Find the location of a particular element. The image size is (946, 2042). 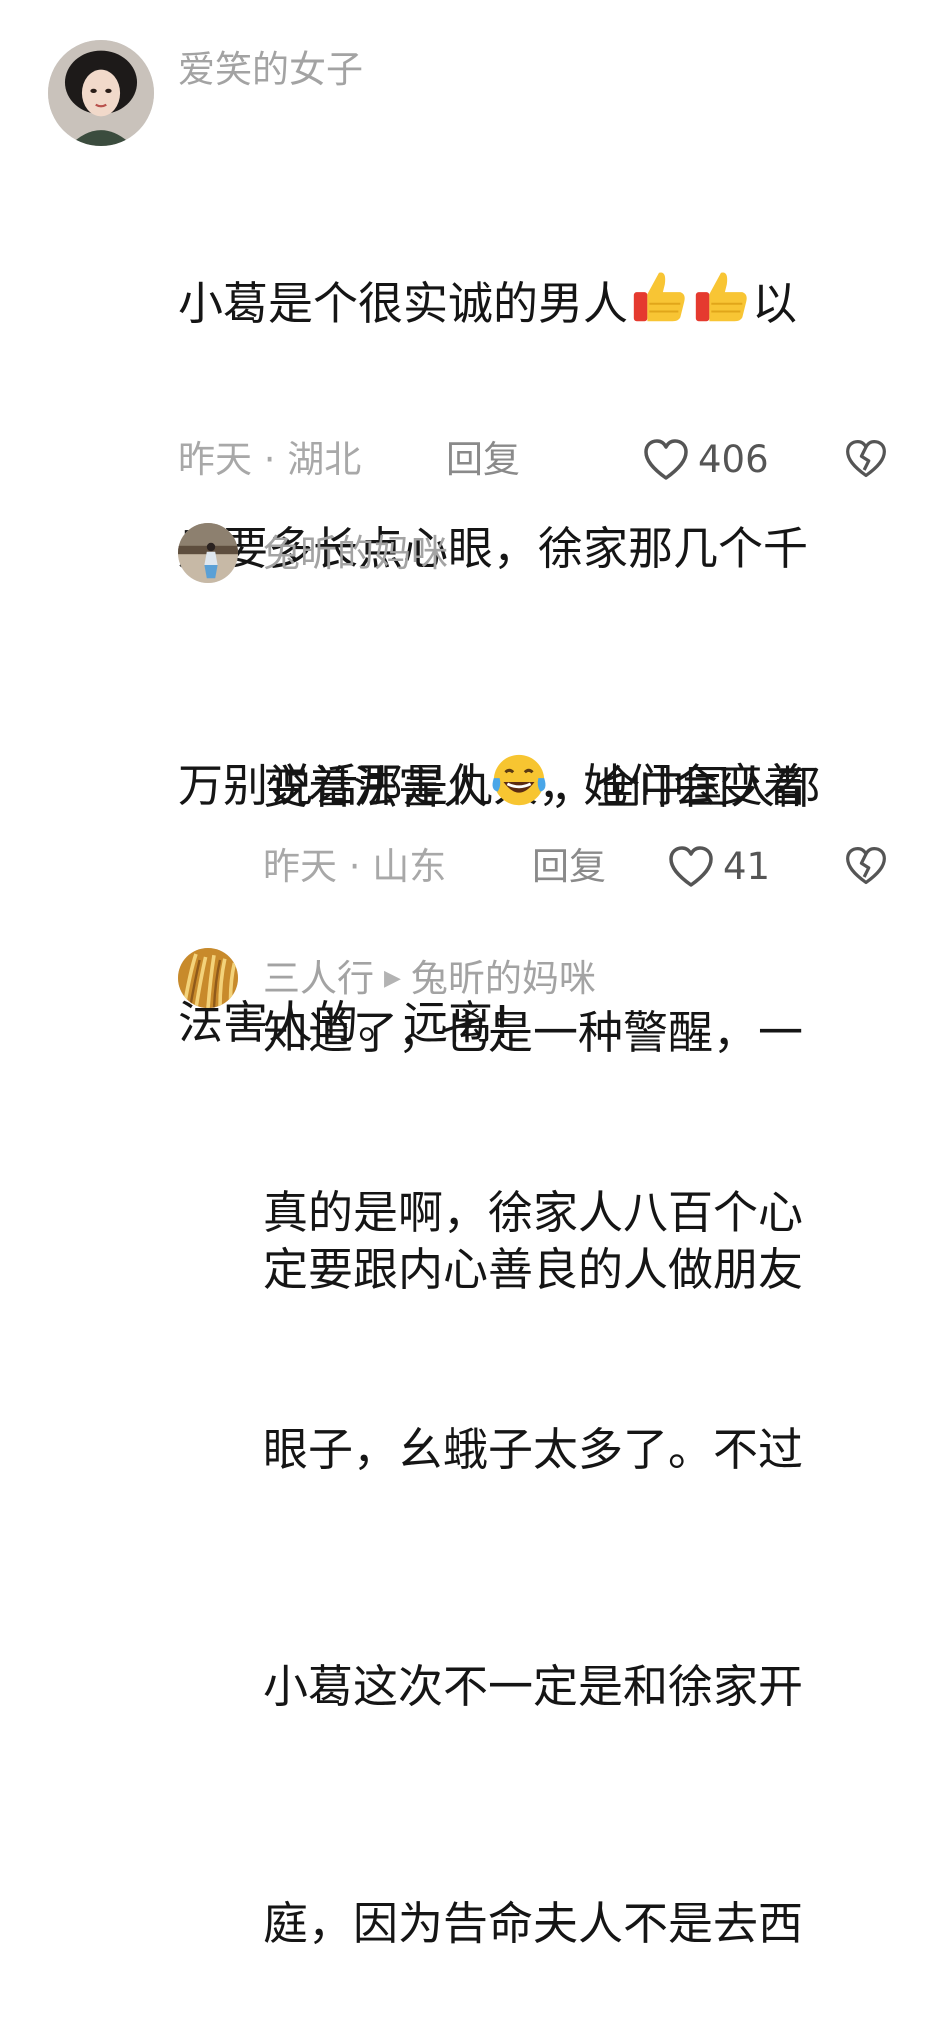

comment-meta: 昨天 · 湖北 is located at coordinates (270, 459).